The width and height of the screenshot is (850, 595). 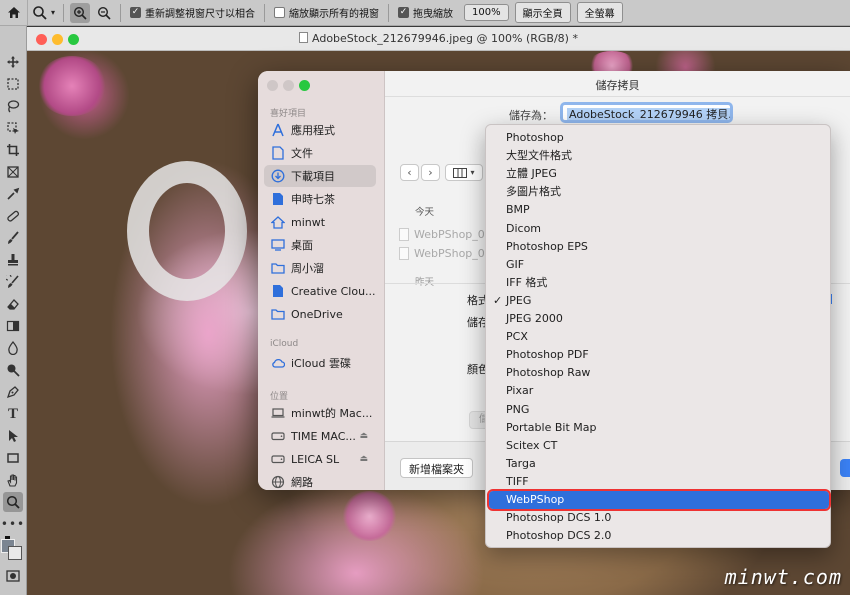 I want to click on history-brush-tool, so click(x=13, y=282).